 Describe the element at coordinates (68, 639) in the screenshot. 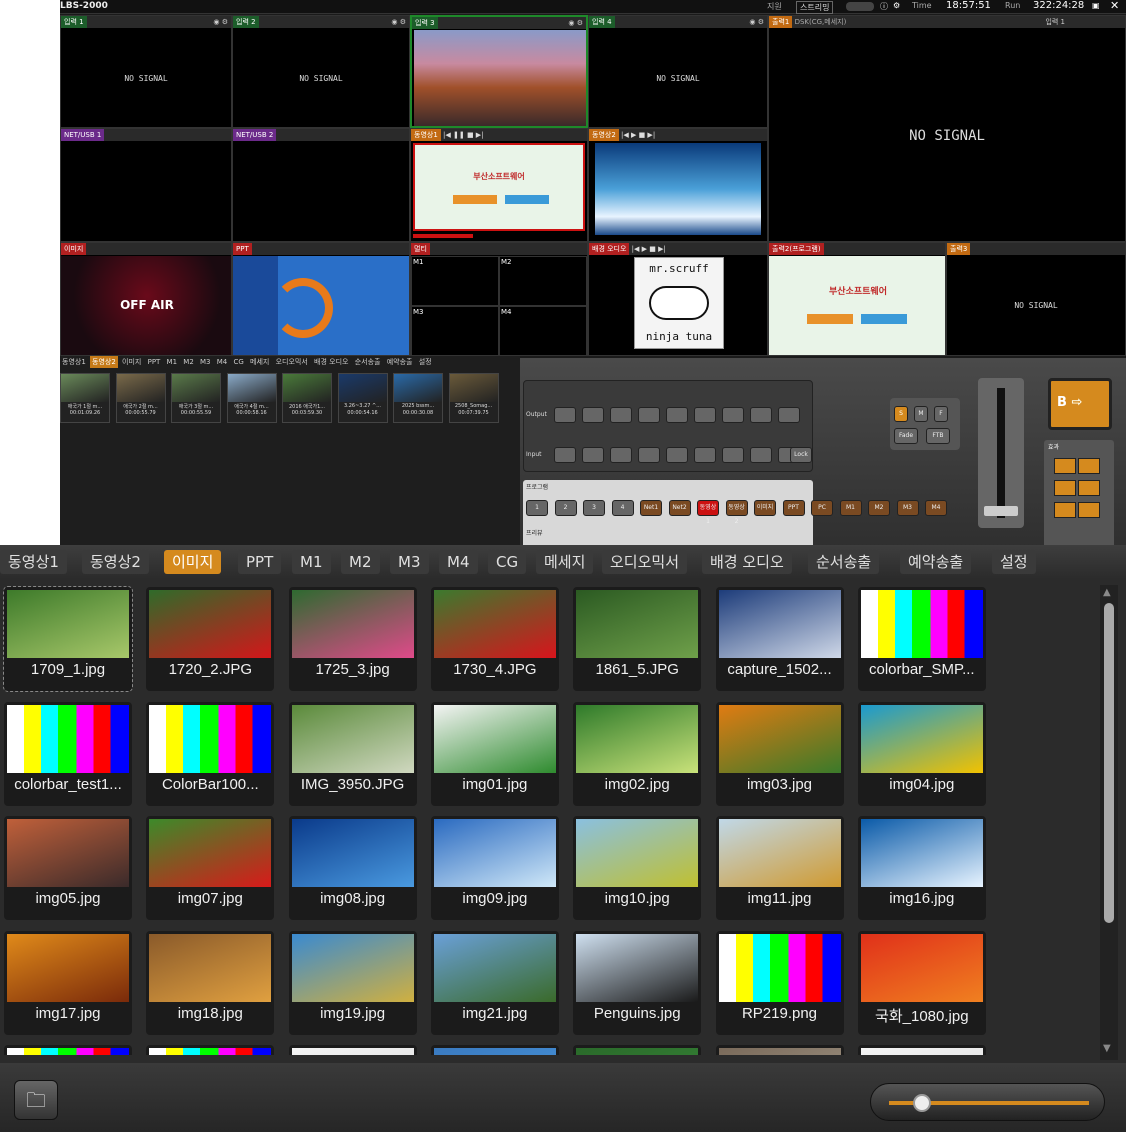

I see `image-thumbnail: 1709_1.jpg` at that location.